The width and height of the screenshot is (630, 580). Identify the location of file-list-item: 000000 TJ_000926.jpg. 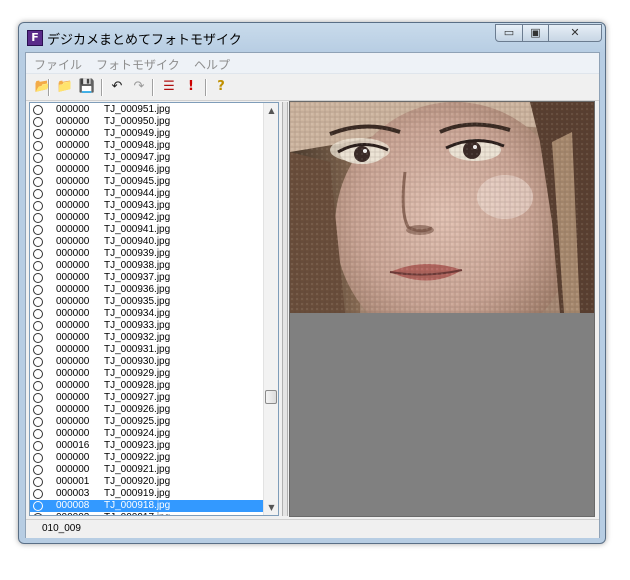
(146, 410).